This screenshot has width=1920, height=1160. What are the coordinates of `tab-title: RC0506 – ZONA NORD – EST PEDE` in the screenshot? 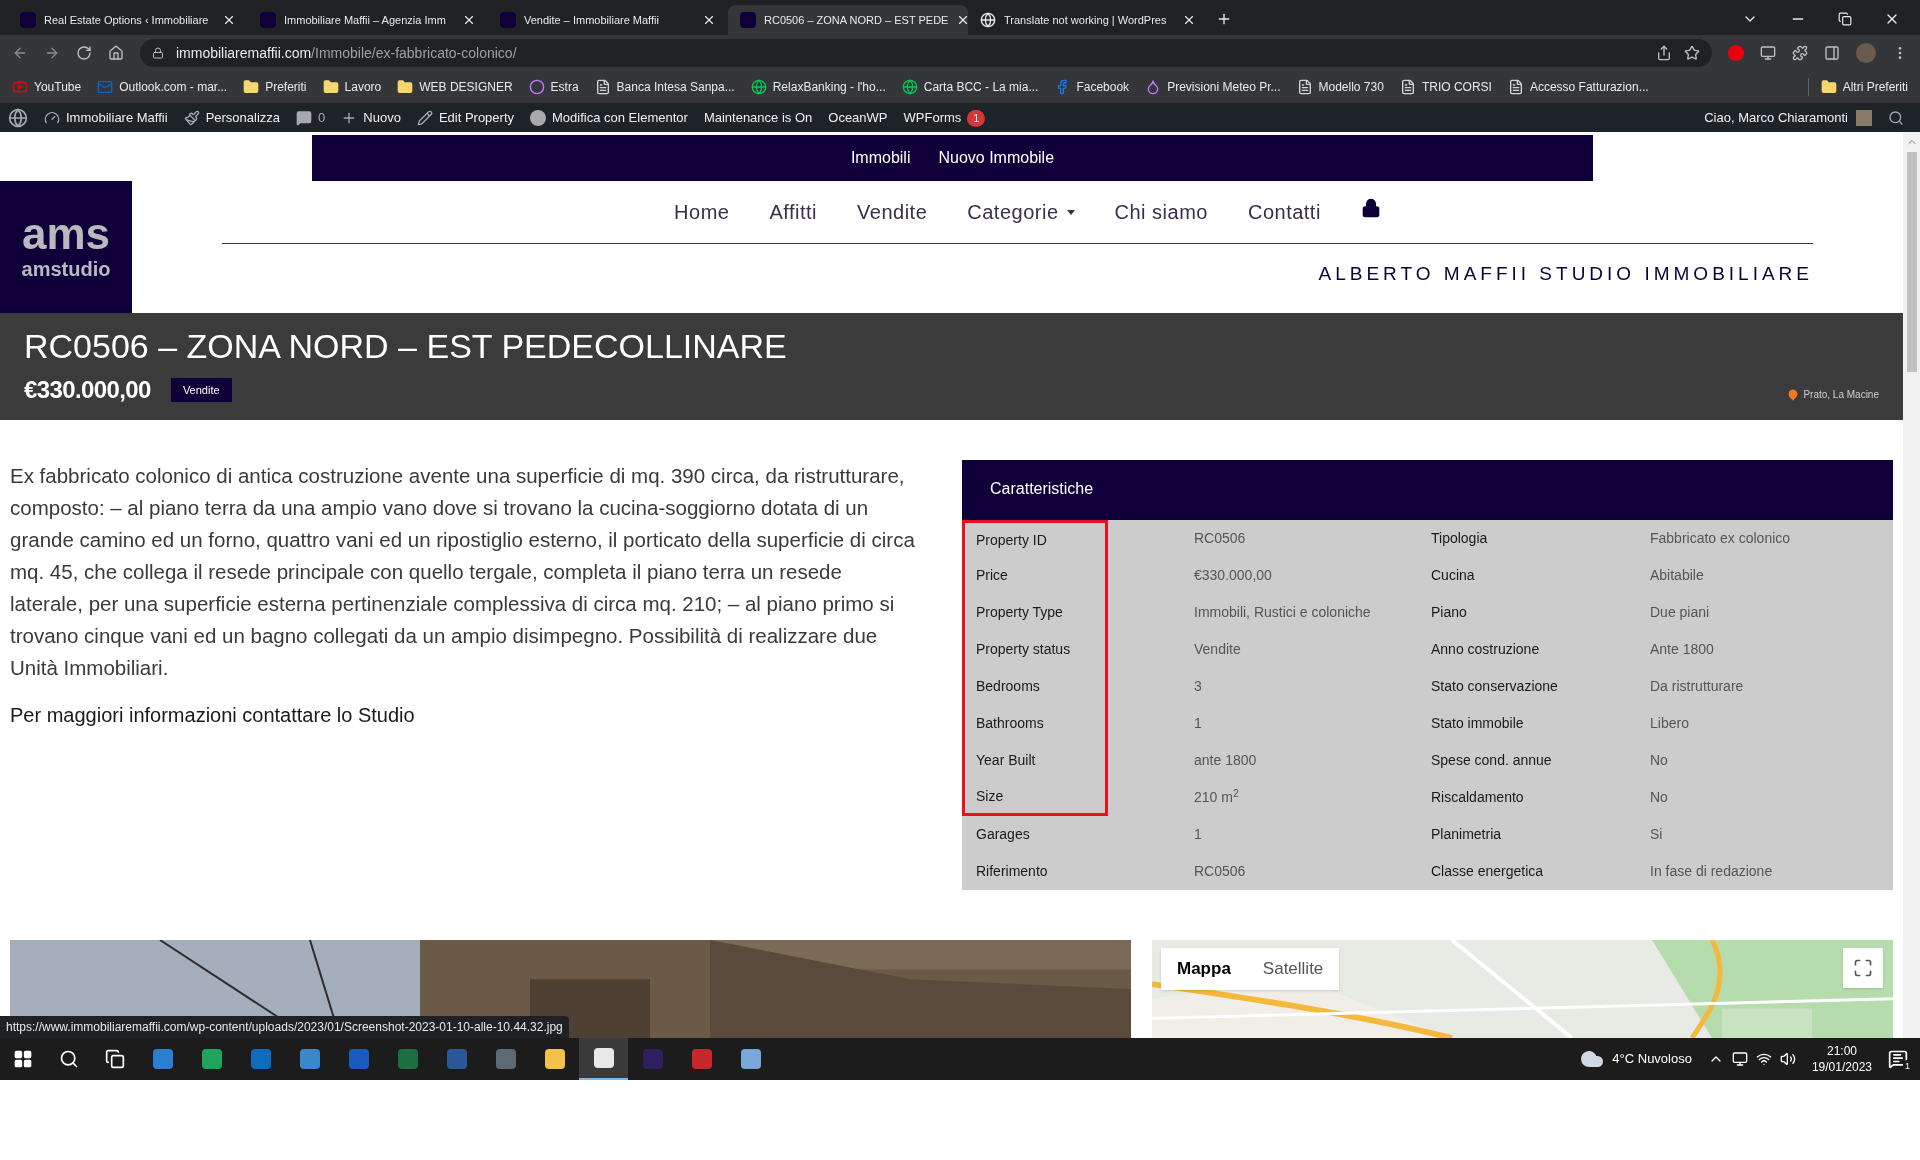 It's located at (856, 20).